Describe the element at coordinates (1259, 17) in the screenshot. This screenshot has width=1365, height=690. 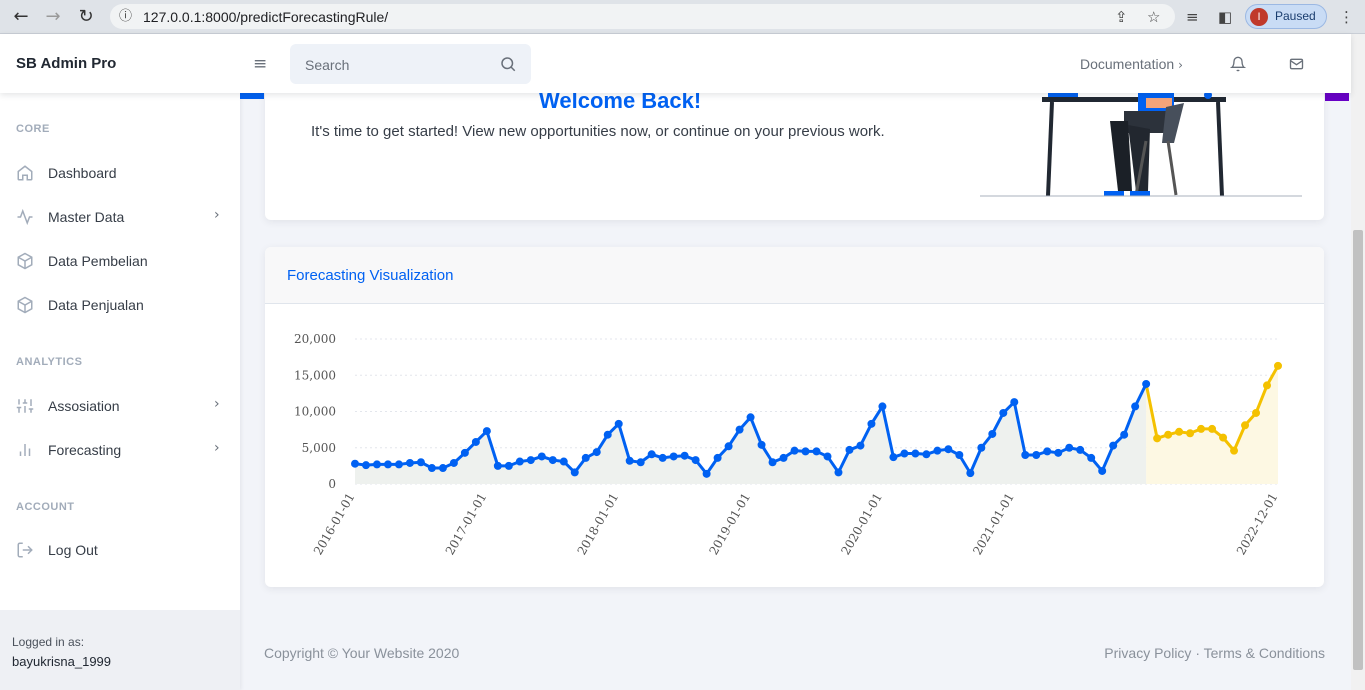
I see `avatar: I` at that location.